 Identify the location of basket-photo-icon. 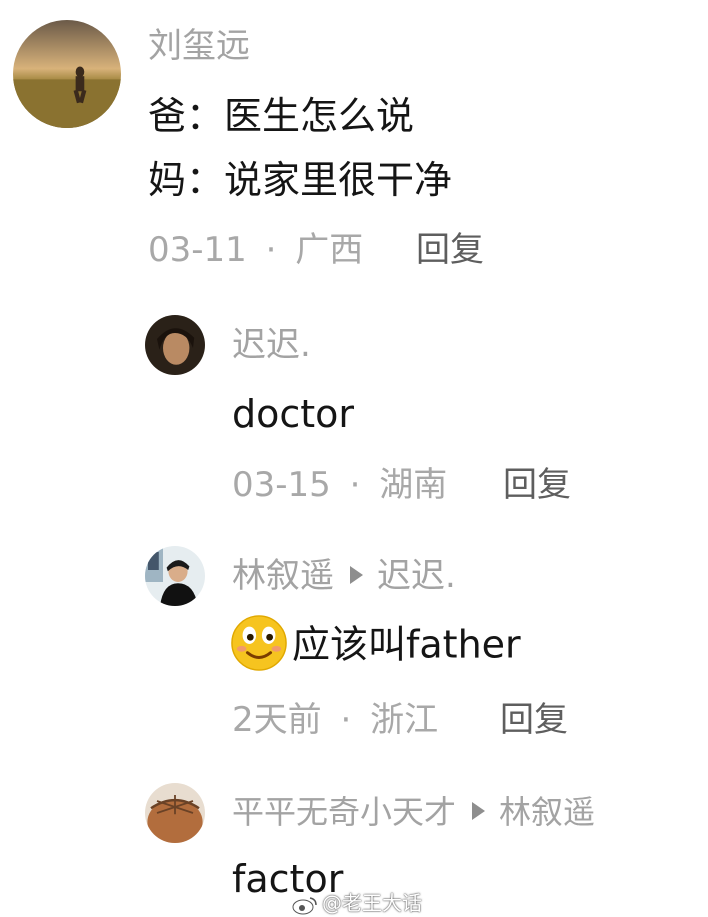
(175, 813).